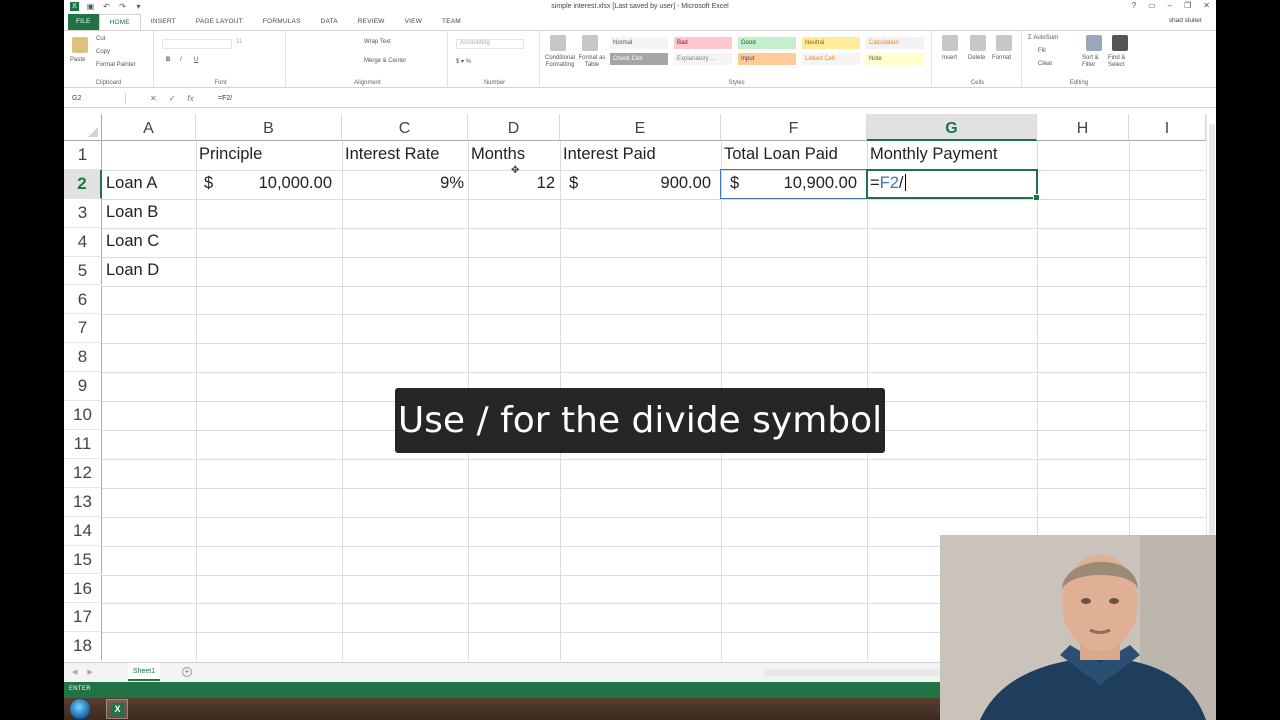 The width and height of the screenshot is (1280, 720). I want to click on font-name-box, so click(197, 44).